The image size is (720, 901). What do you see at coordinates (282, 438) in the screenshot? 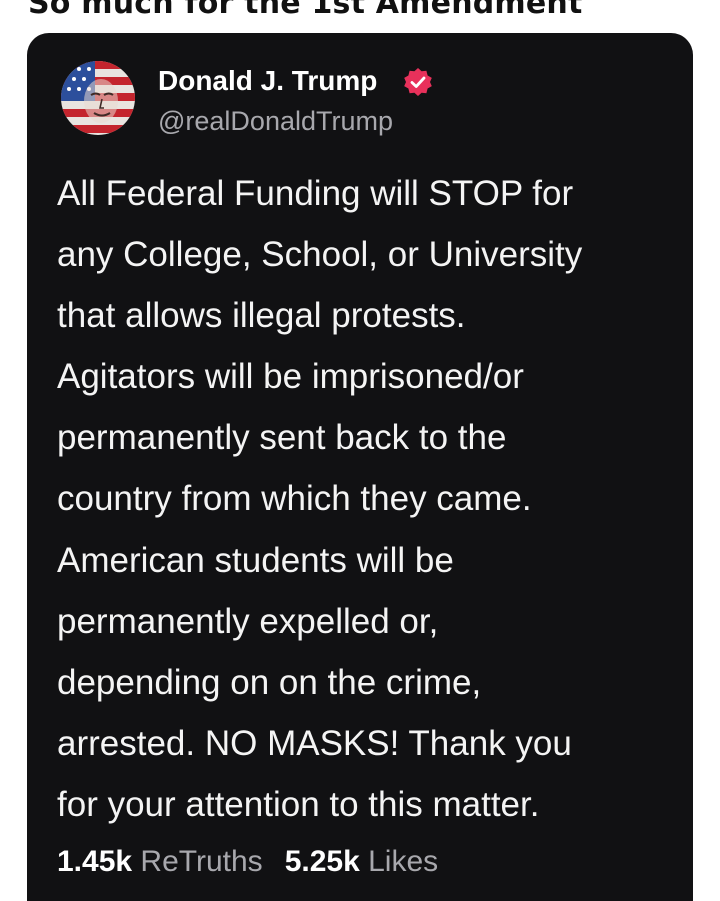
I see `post-text-line: permanently sent back to the` at bounding box center [282, 438].